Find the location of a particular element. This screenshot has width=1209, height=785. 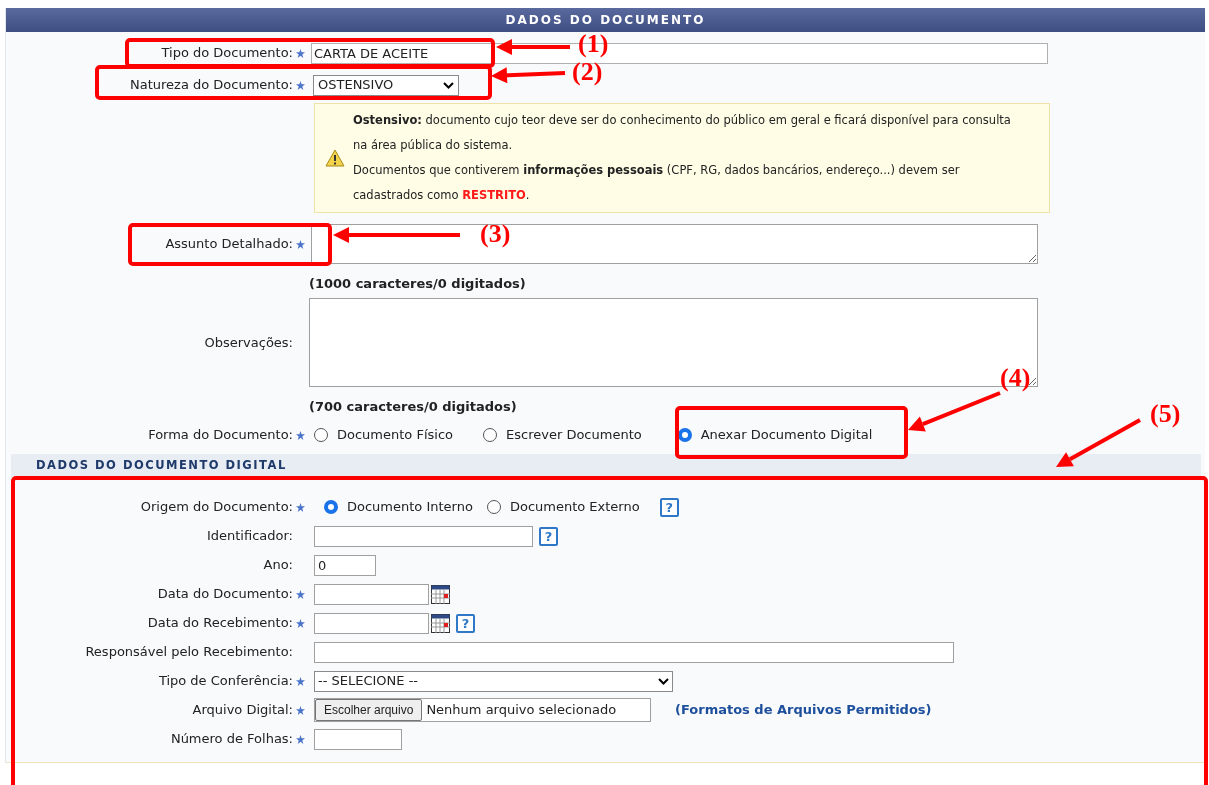

select-field: OSTENSIVO is located at coordinates (386, 85).